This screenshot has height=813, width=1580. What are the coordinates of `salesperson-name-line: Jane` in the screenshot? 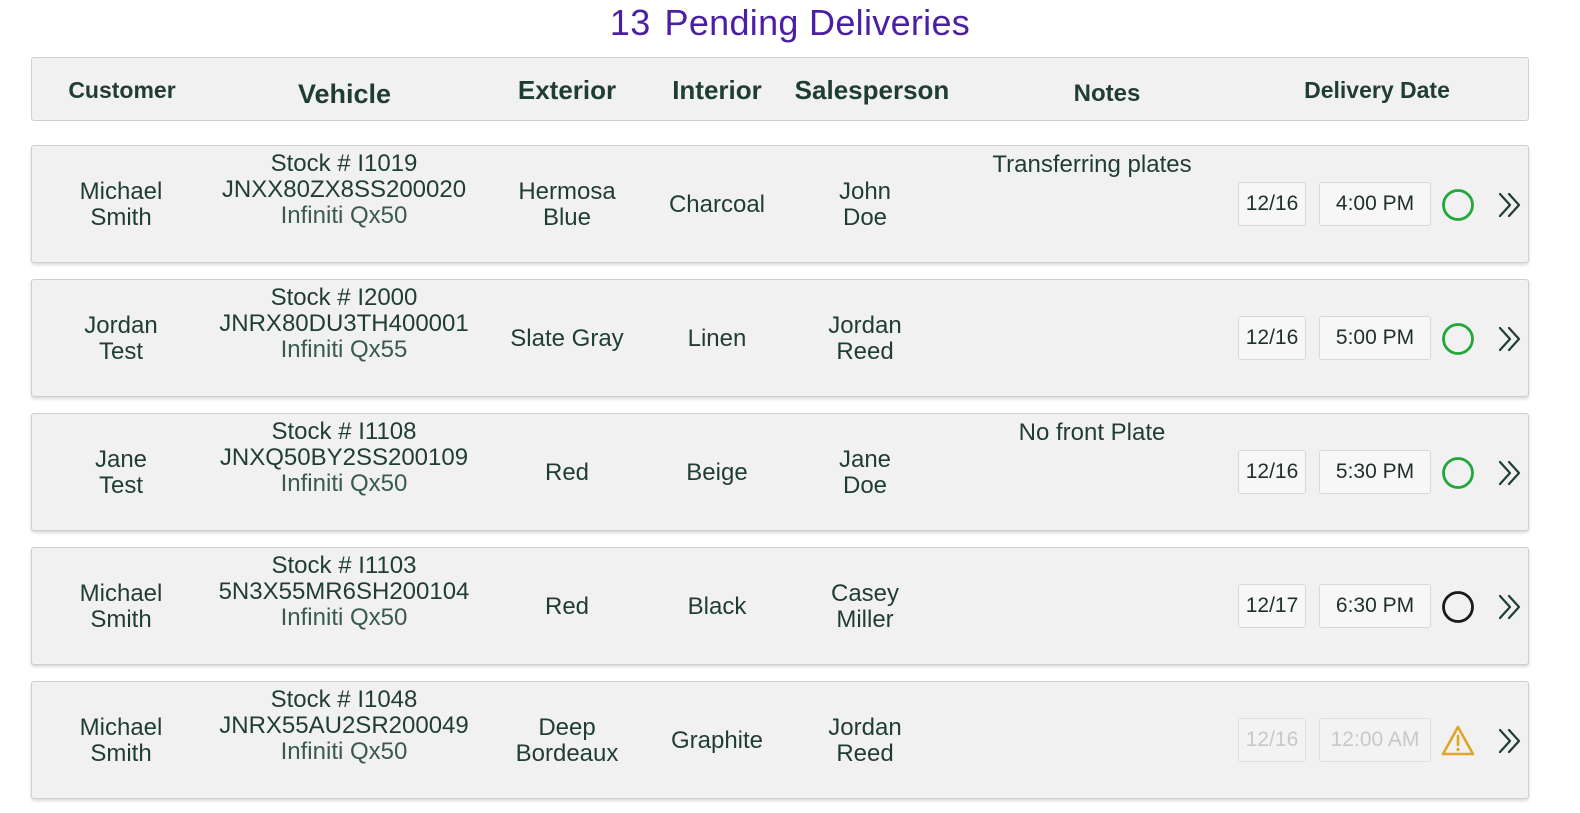 It's located at (865, 459).